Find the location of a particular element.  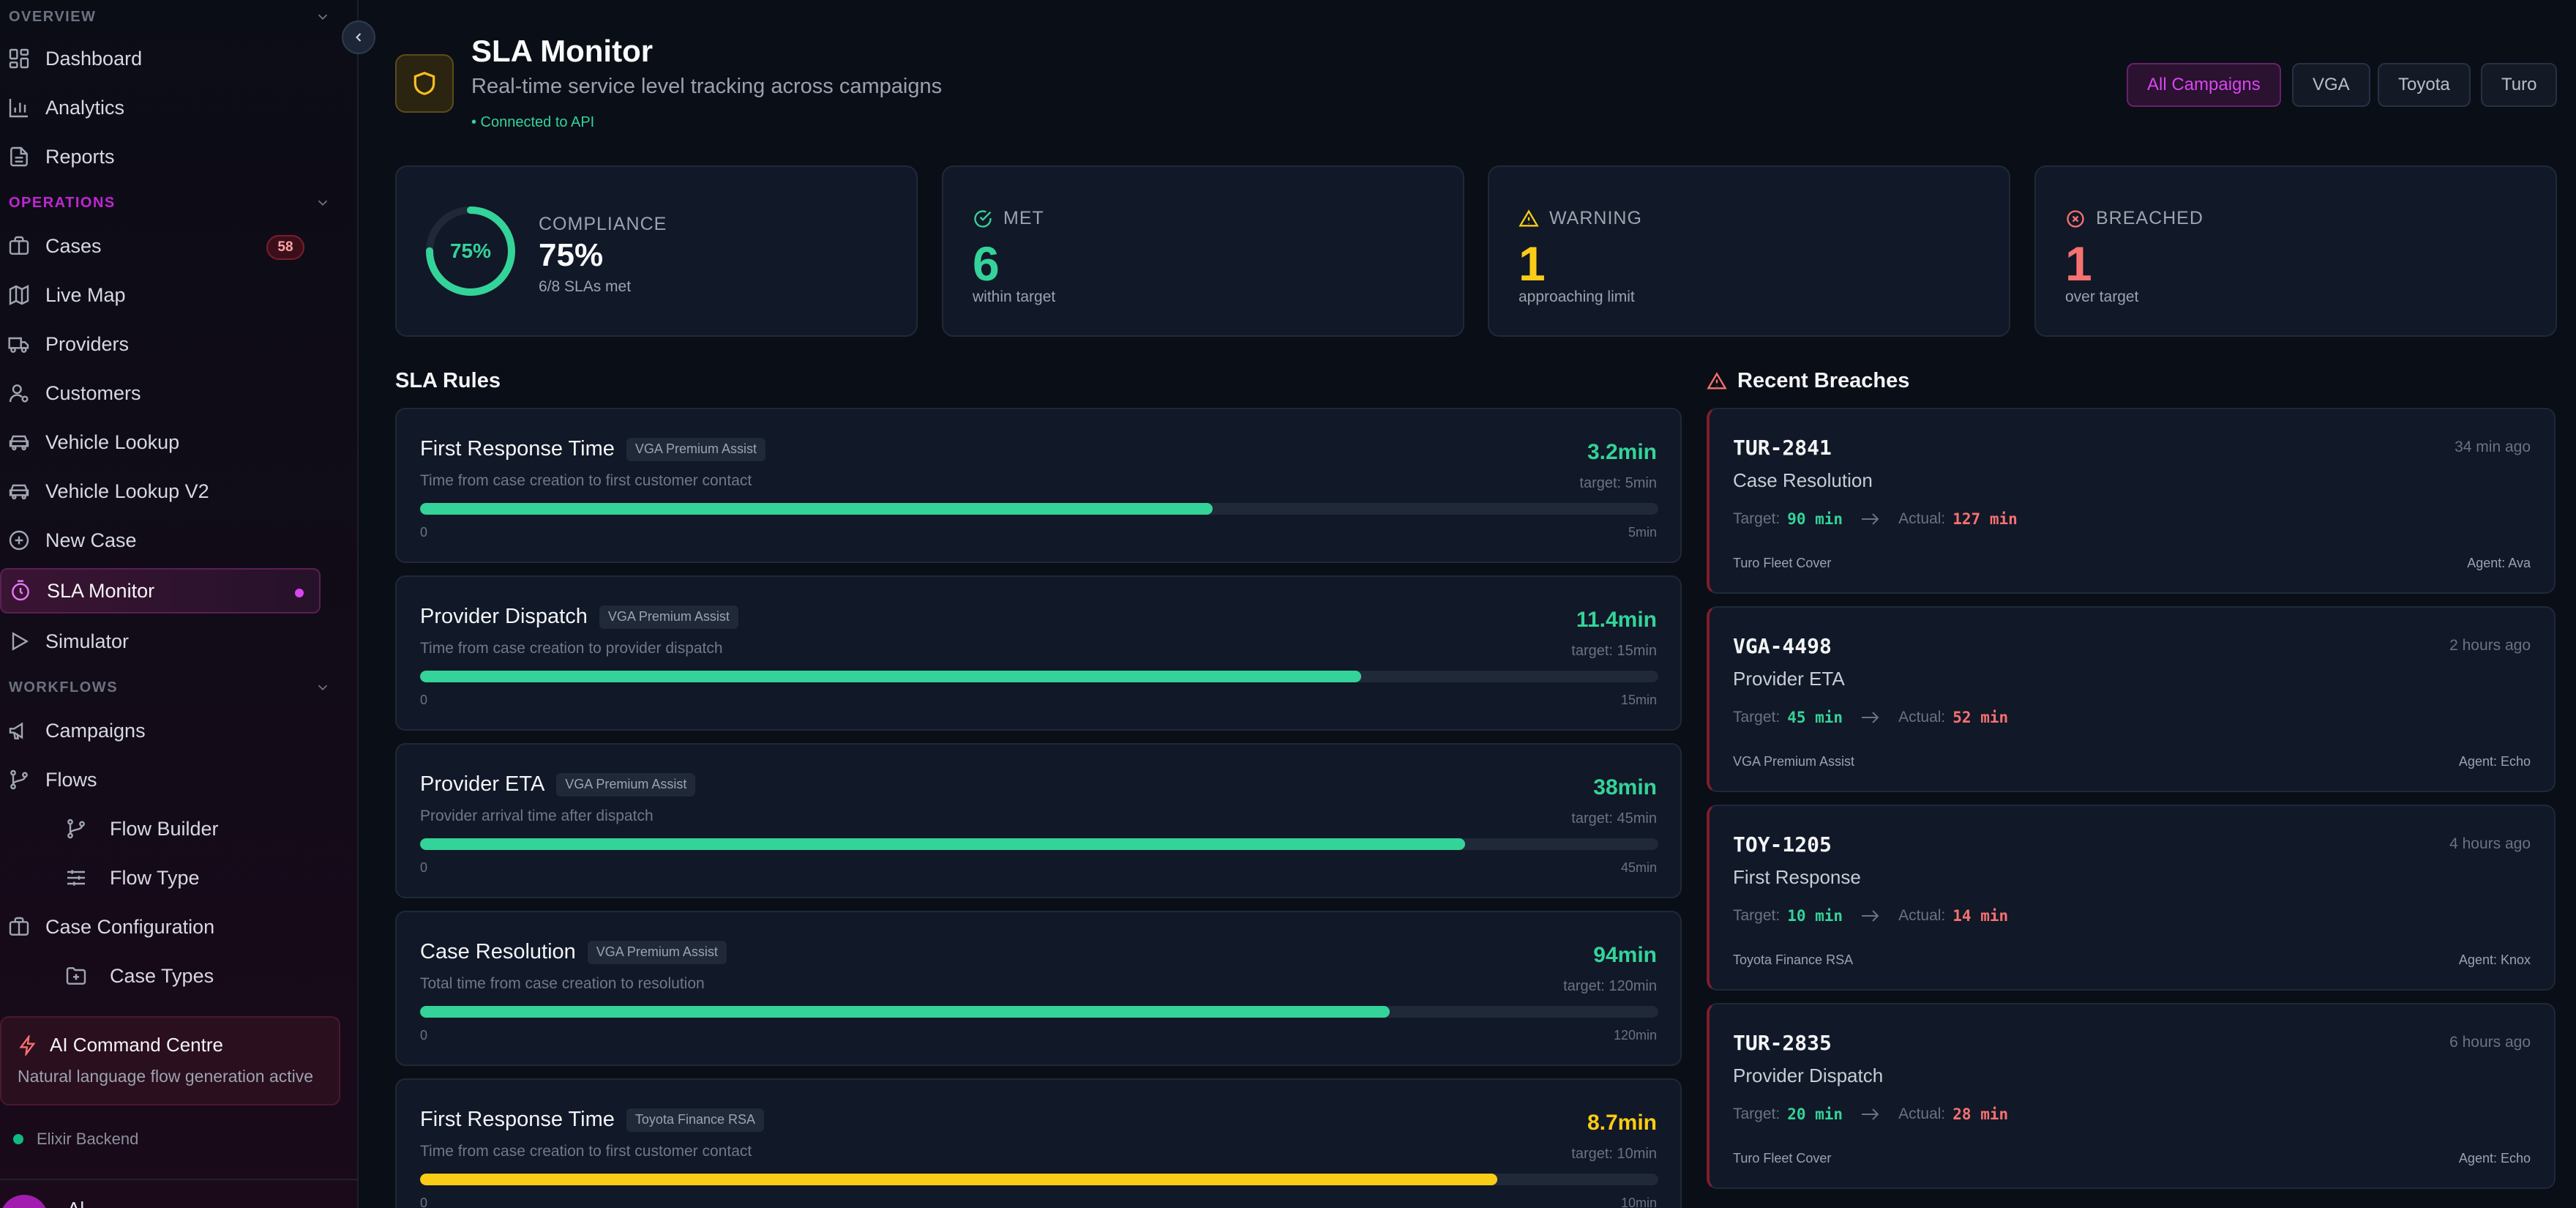

breach-target-actual: Target: 20 min Actual: 28 min is located at coordinates (1870, 1115).